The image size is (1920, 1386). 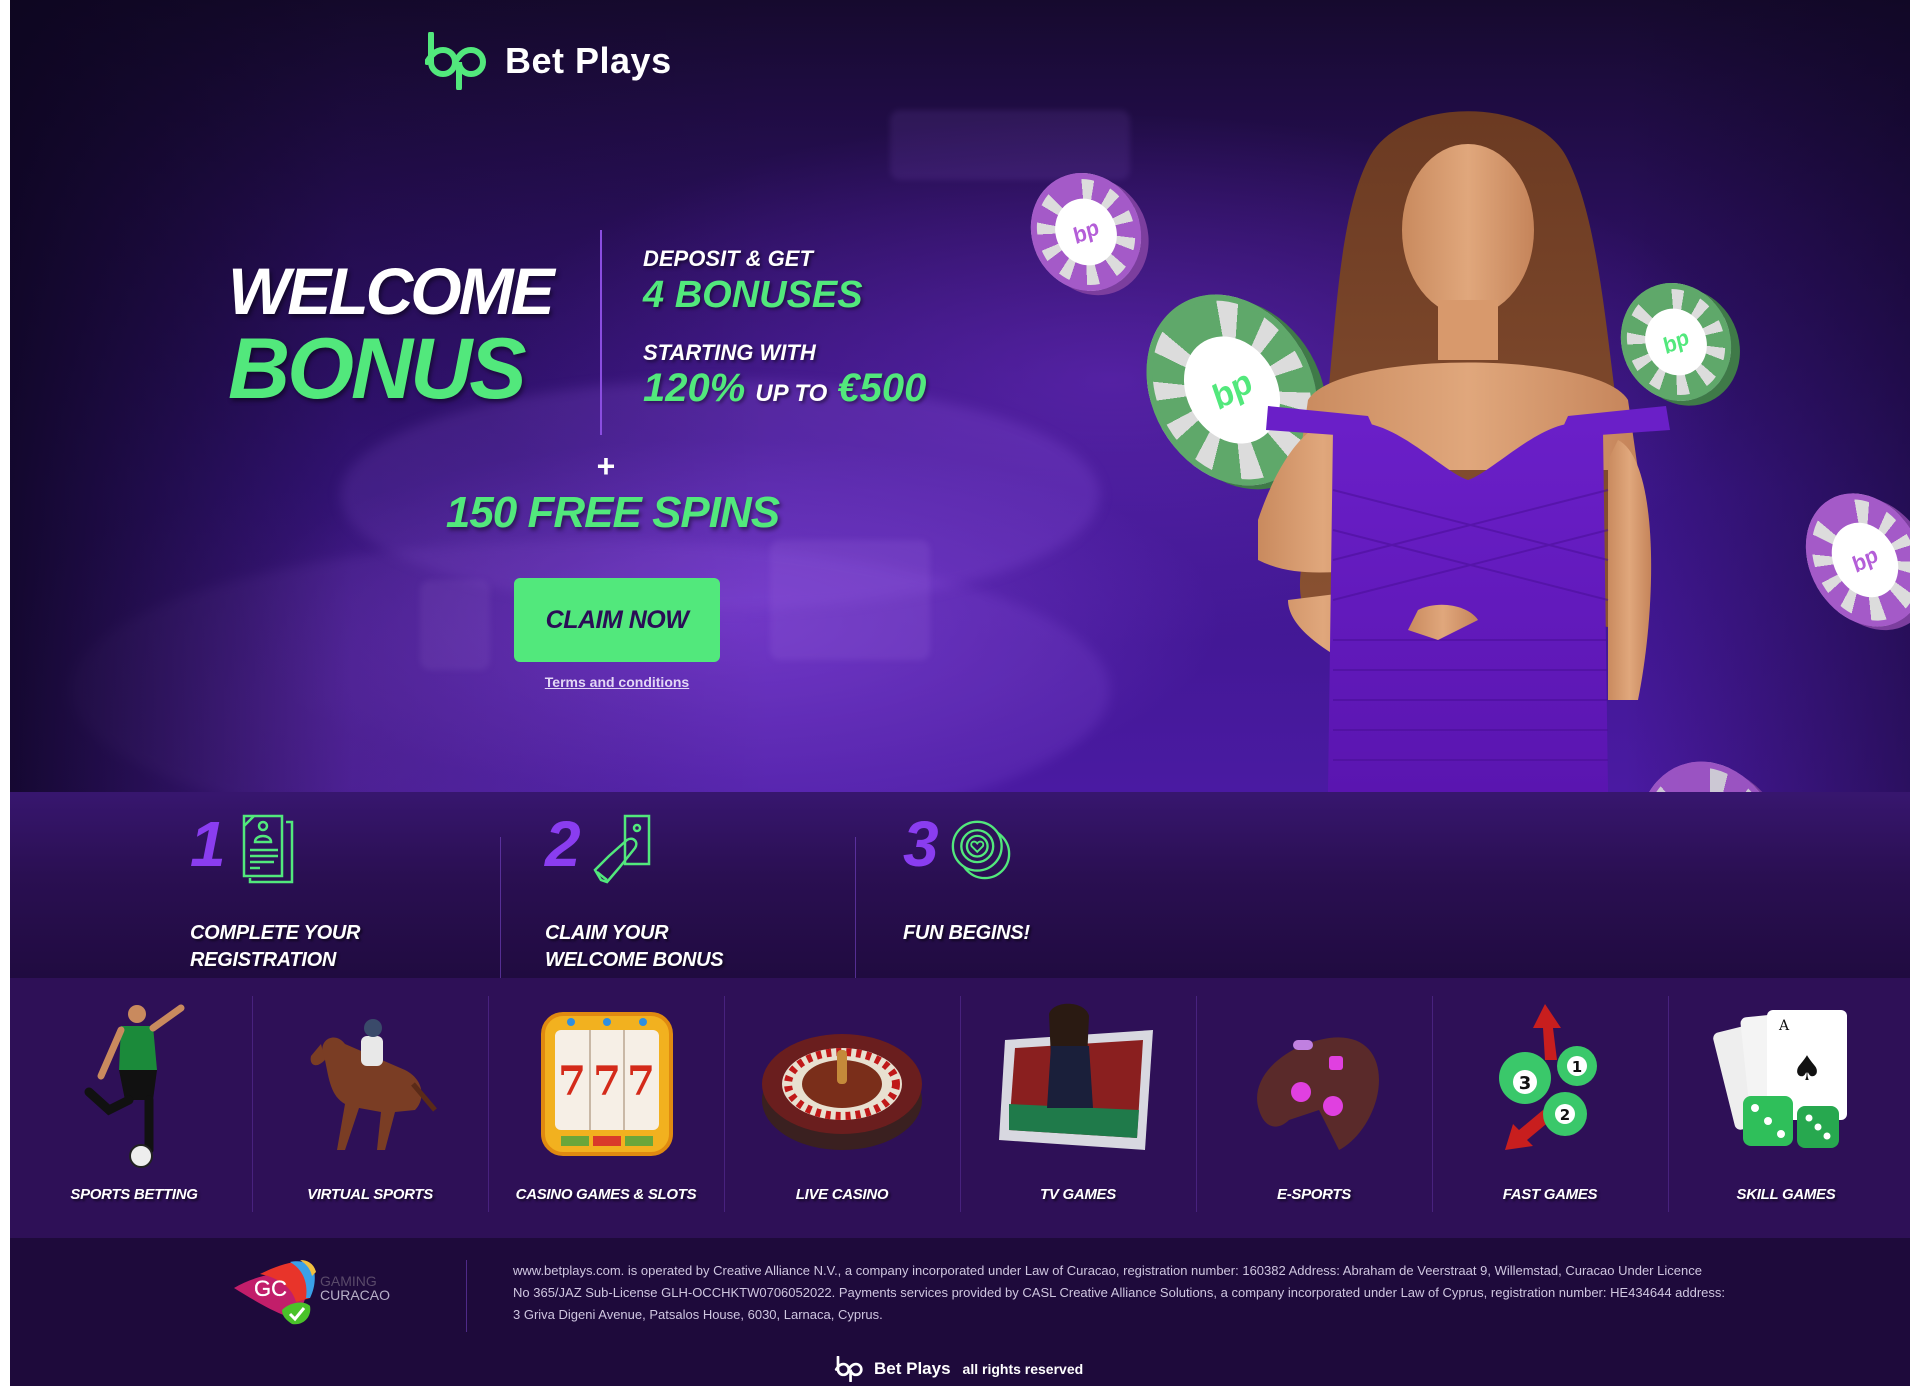 What do you see at coordinates (981, 850) in the screenshot?
I see `casino-chips-icon` at bounding box center [981, 850].